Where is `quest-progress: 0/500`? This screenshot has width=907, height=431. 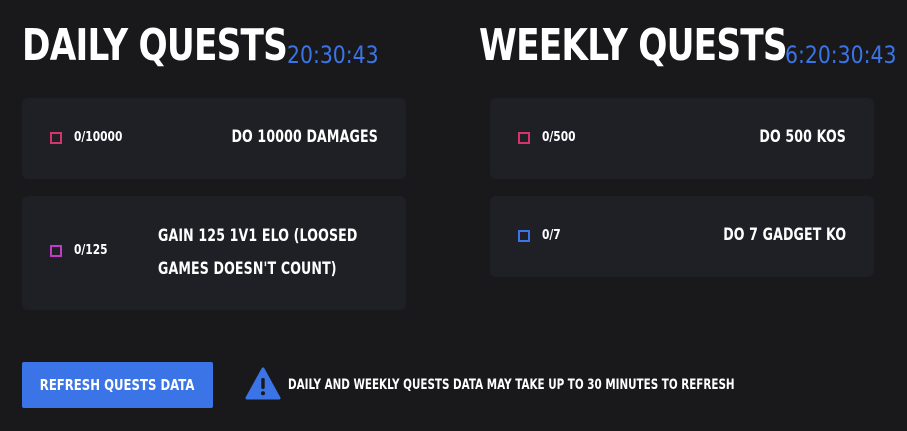
quest-progress: 0/500 is located at coordinates (559, 137).